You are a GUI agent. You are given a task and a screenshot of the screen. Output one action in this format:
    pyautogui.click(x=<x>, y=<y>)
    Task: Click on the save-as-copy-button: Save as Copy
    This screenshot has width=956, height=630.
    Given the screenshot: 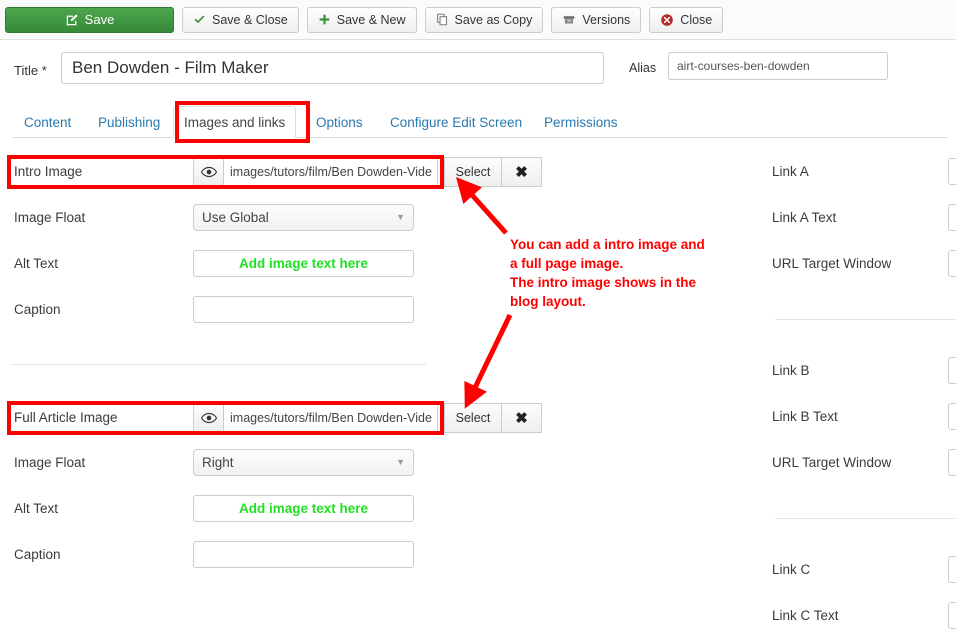 What is the action you would take?
    pyautogui.click(x=484, y=19)
    